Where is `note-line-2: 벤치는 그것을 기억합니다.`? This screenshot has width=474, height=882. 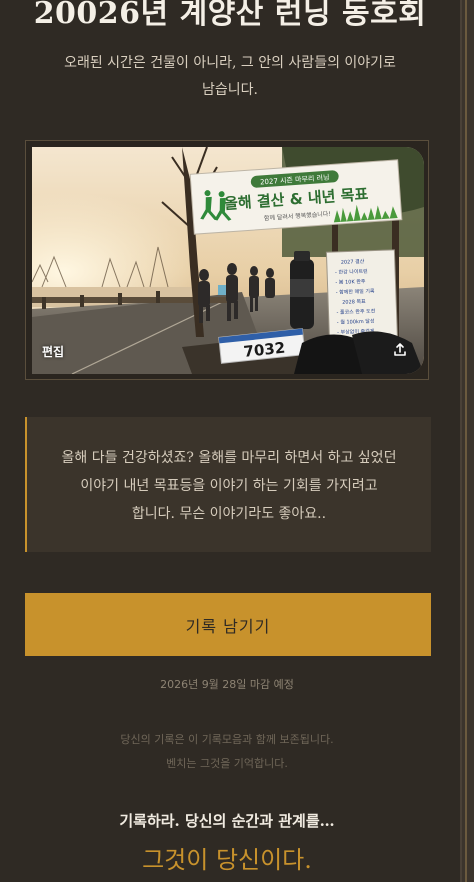 note-line-2: 벤치는 그것을 기억합니다. is located at coordinates (227, 763).